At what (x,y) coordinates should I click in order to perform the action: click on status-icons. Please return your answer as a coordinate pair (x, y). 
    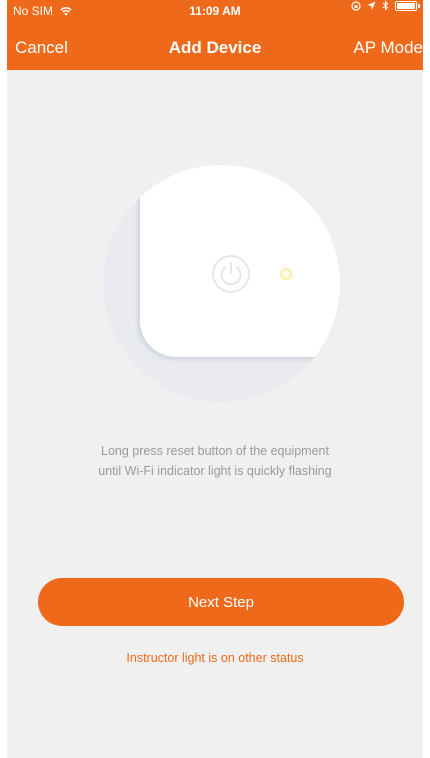
    Looking at the image, I should click on (385, 5).